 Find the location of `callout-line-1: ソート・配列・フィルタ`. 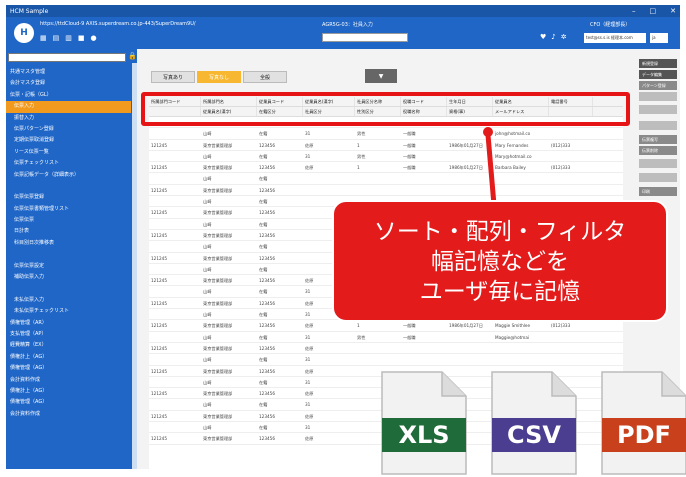

callout-line-1: ソート・配列・フィルタ is located at coordinates (500, 232).